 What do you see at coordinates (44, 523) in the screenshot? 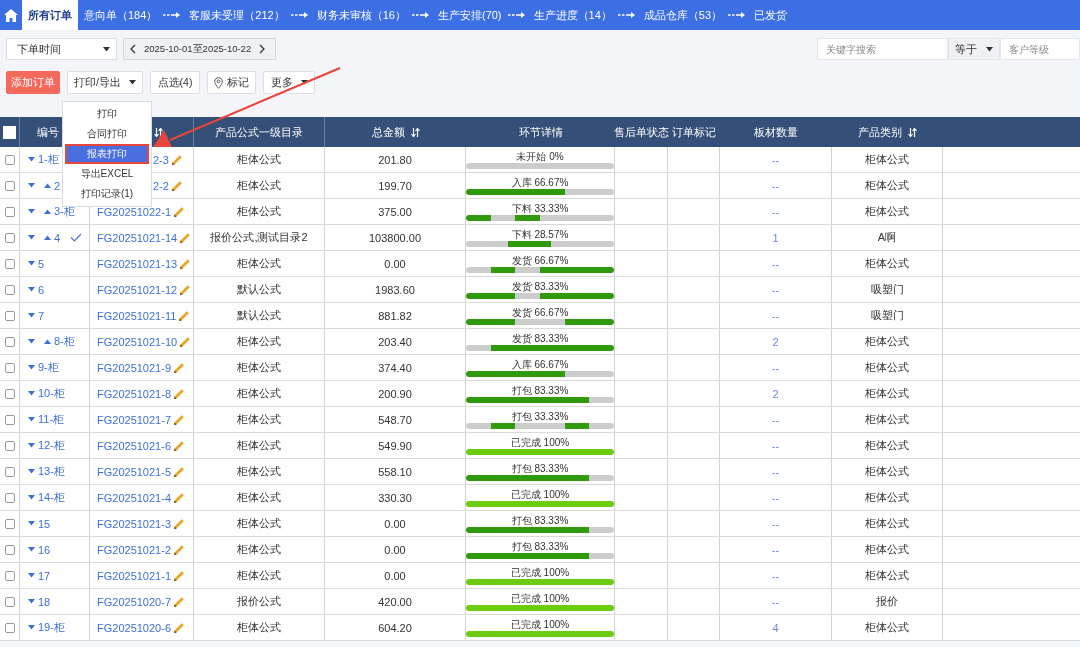
I see `row-number: 15` at bounding box center [44, 523].